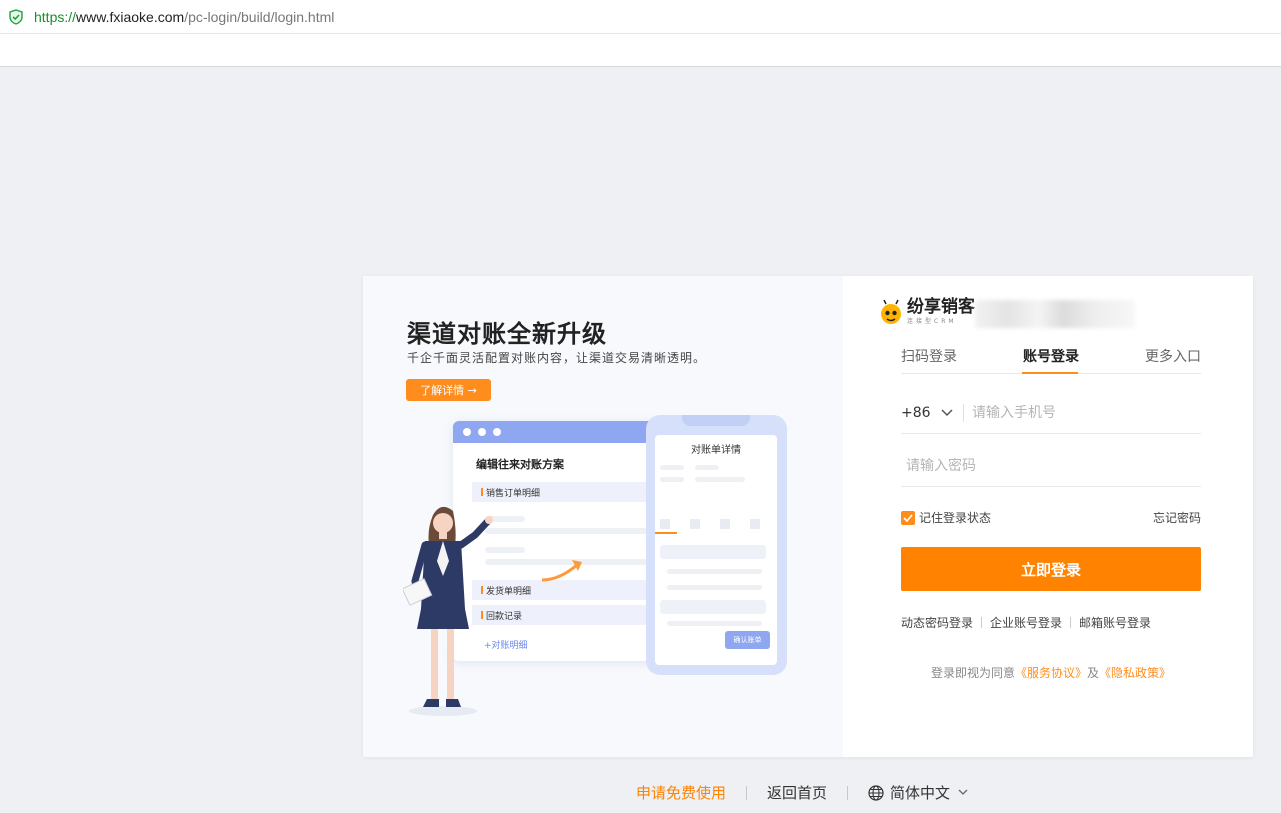 The height and width of the screenshot is (813, 1281). Describe the element at coordinates (448, 611) in the screenshot. I see `businesswoman-illustration-icon` at that location.